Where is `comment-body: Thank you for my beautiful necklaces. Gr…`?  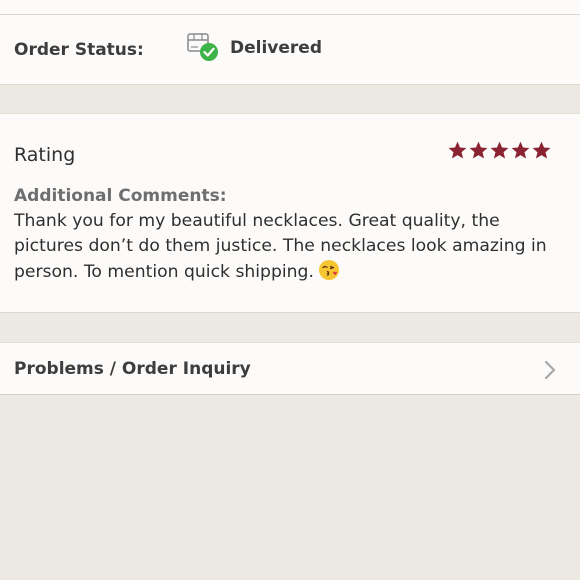 comment-body: Thank you for my beautiful necklaces. Gr… is located at coordinates (280, 246).